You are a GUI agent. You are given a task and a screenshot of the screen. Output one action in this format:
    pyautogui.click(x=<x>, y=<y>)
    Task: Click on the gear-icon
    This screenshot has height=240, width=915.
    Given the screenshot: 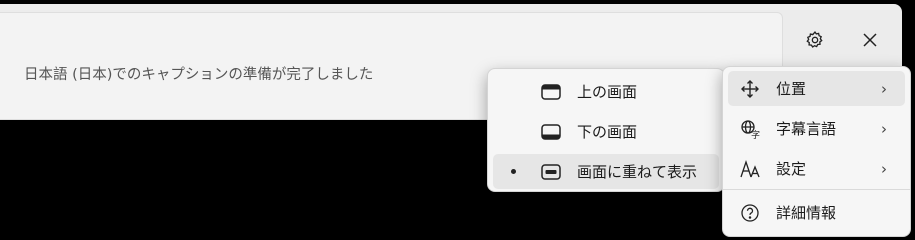 What is the action you would take?
    pyautogui.click(x=814, y=39)
    